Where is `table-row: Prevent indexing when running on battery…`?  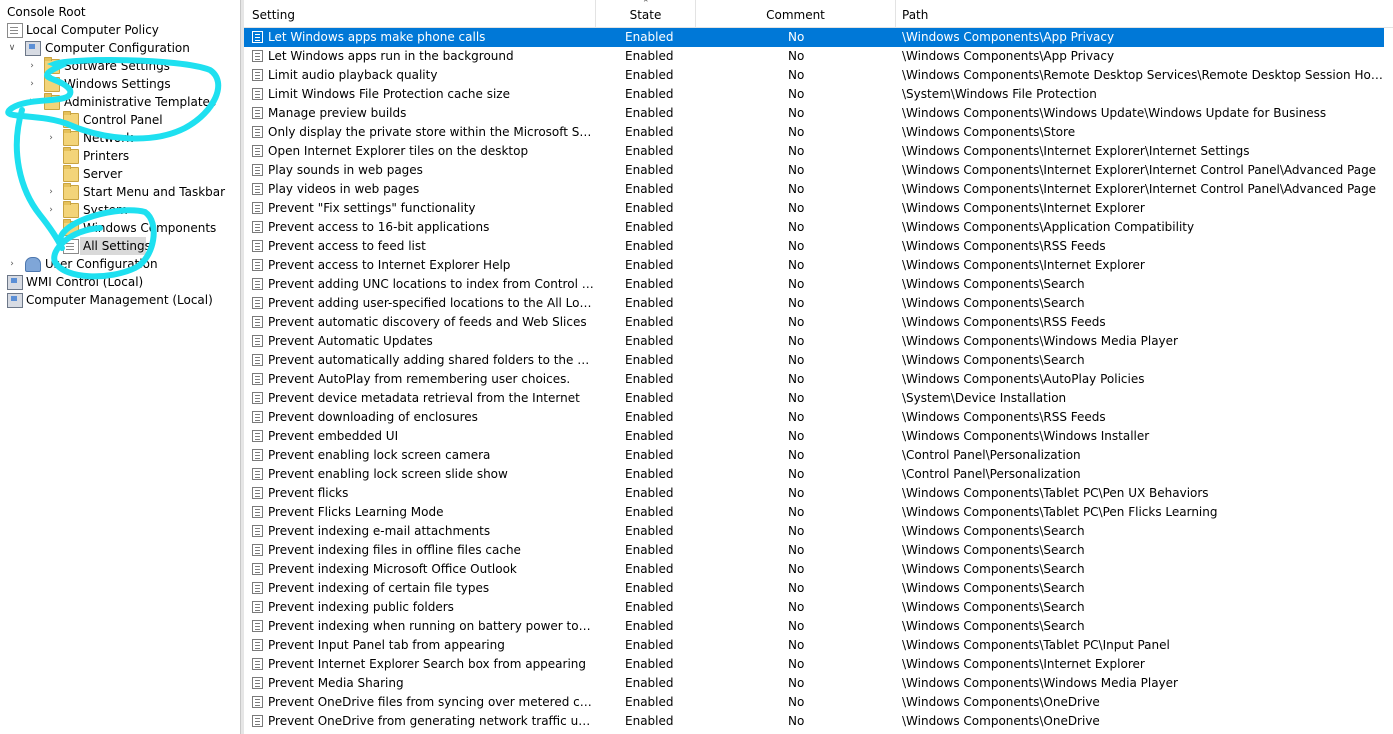 table-row: Prevent indexing when running on battery… is located at coordinates (814, 626).